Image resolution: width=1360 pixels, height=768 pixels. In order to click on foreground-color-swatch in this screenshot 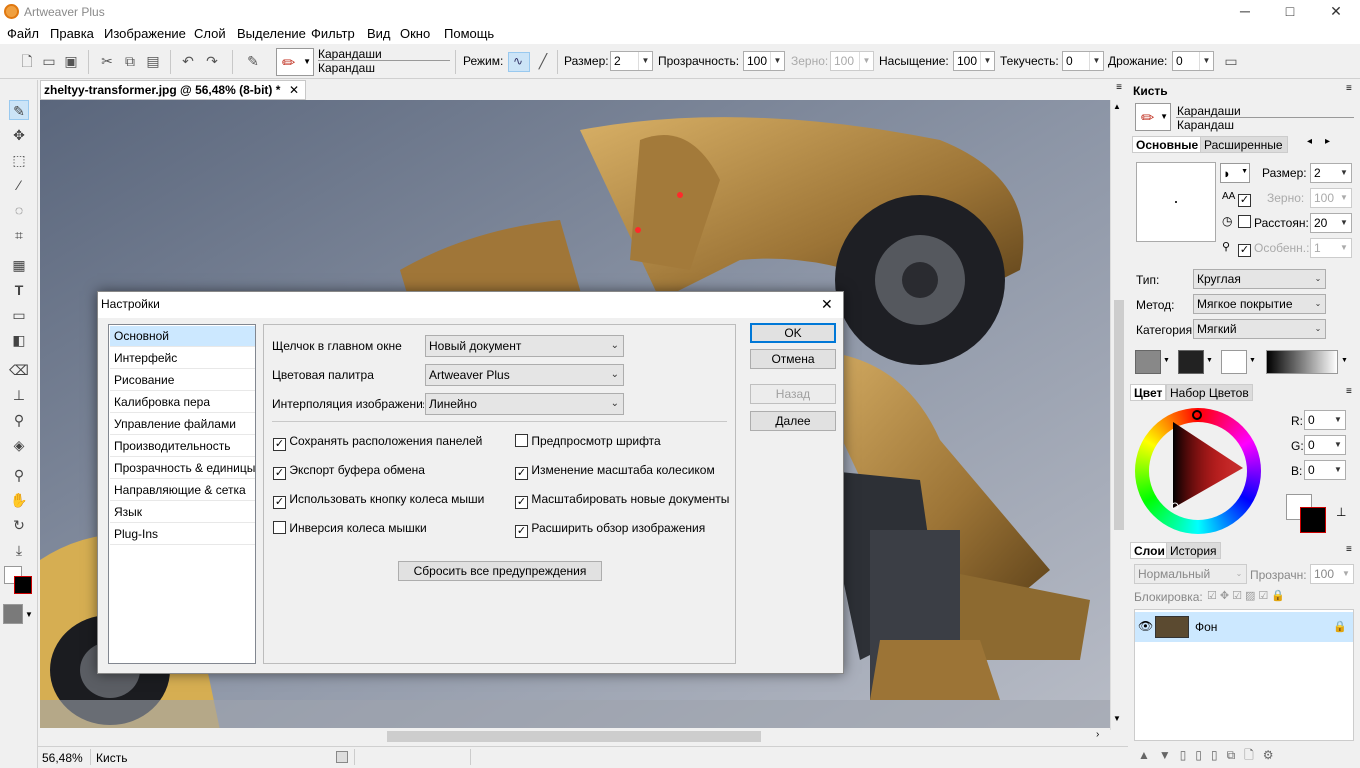, I will do `click(23, 585)`.